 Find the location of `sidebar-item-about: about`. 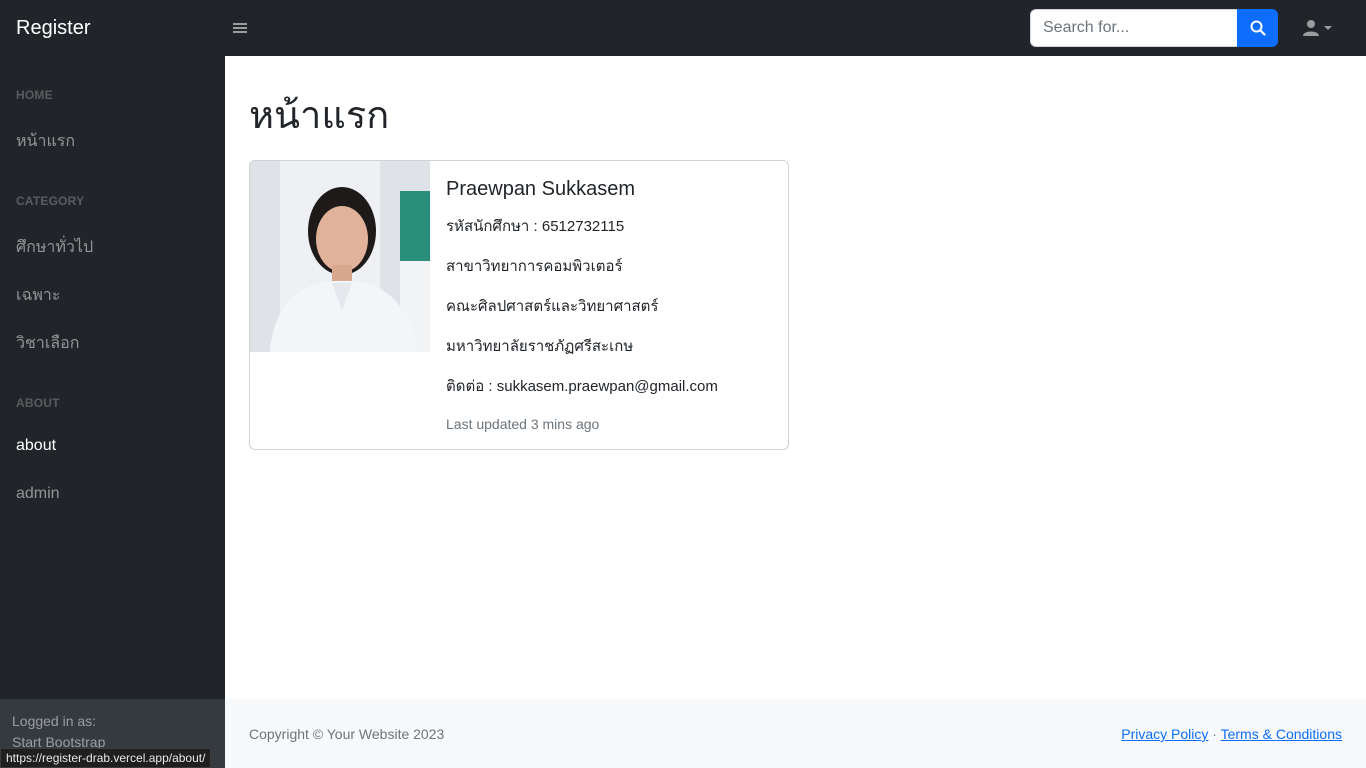

sidebar-item-about: about is located at coordinates (36, 446).